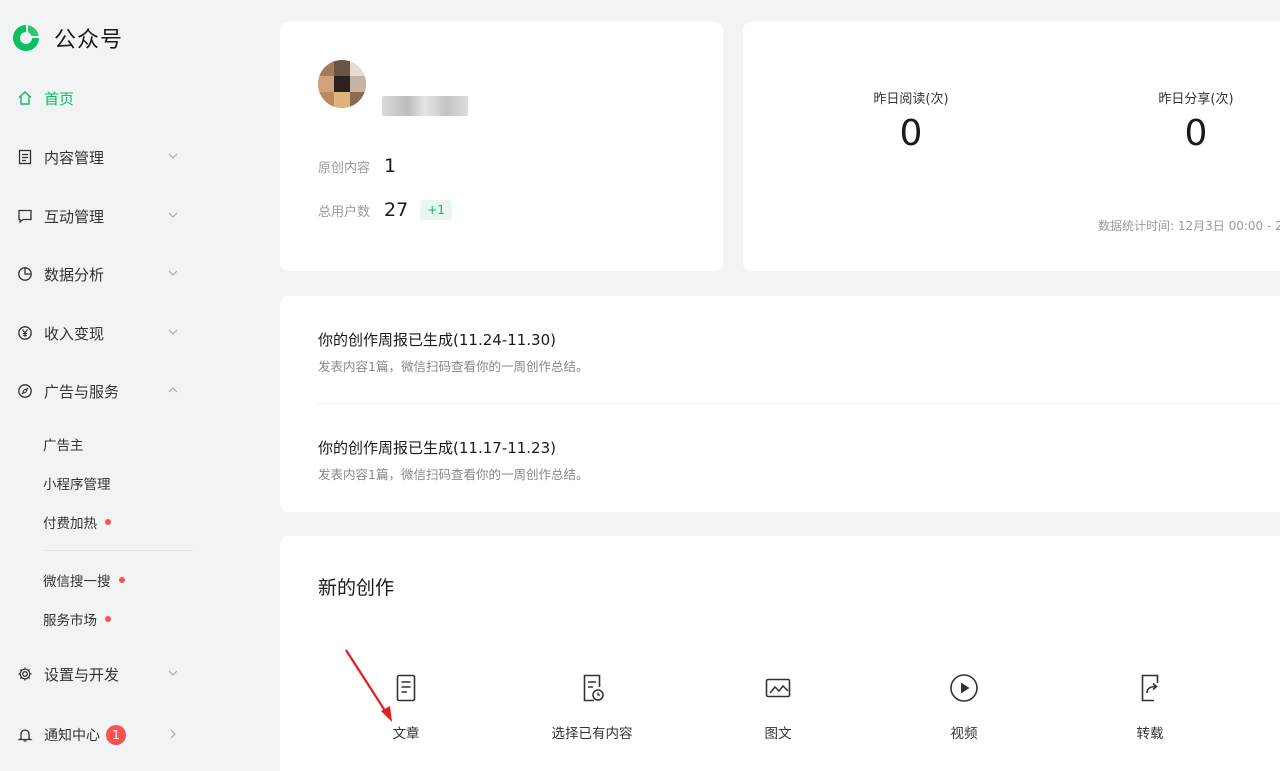 The image size is (1280, 771). I want to click on total-users-value: 27, so click(396, 210).